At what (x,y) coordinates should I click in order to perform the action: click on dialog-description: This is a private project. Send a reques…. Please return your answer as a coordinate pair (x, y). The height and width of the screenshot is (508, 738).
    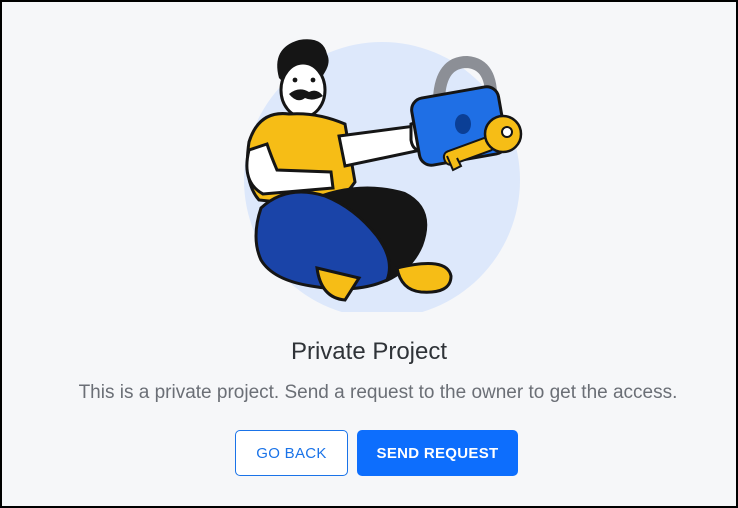
    Looking at the image, I should click on (378, 392).